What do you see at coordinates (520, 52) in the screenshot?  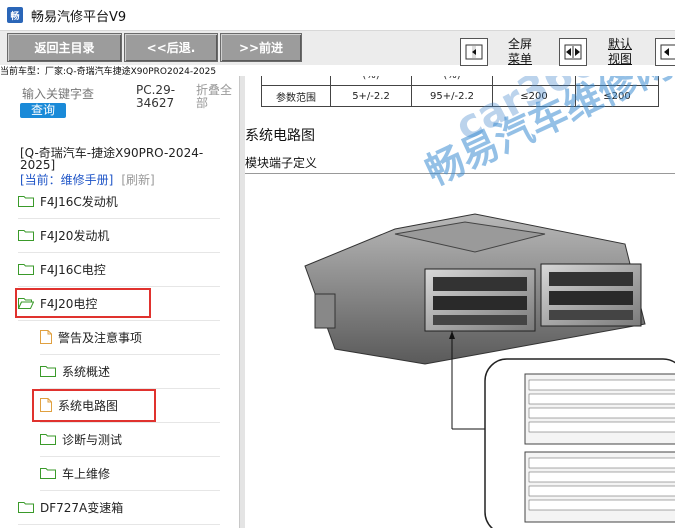 I see `fullscreen-label: 全屏 菜单` at bounding box center [520, 52].